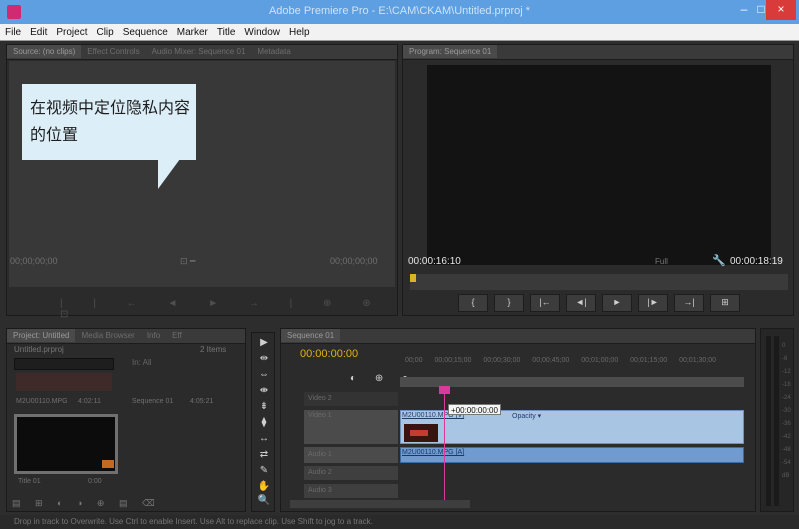 The width and height of the screenshot is (799, 529). Describe the element at coordinates (264, 438) in the screenshot. I see `slip-tool-icon: ↔` at that location.